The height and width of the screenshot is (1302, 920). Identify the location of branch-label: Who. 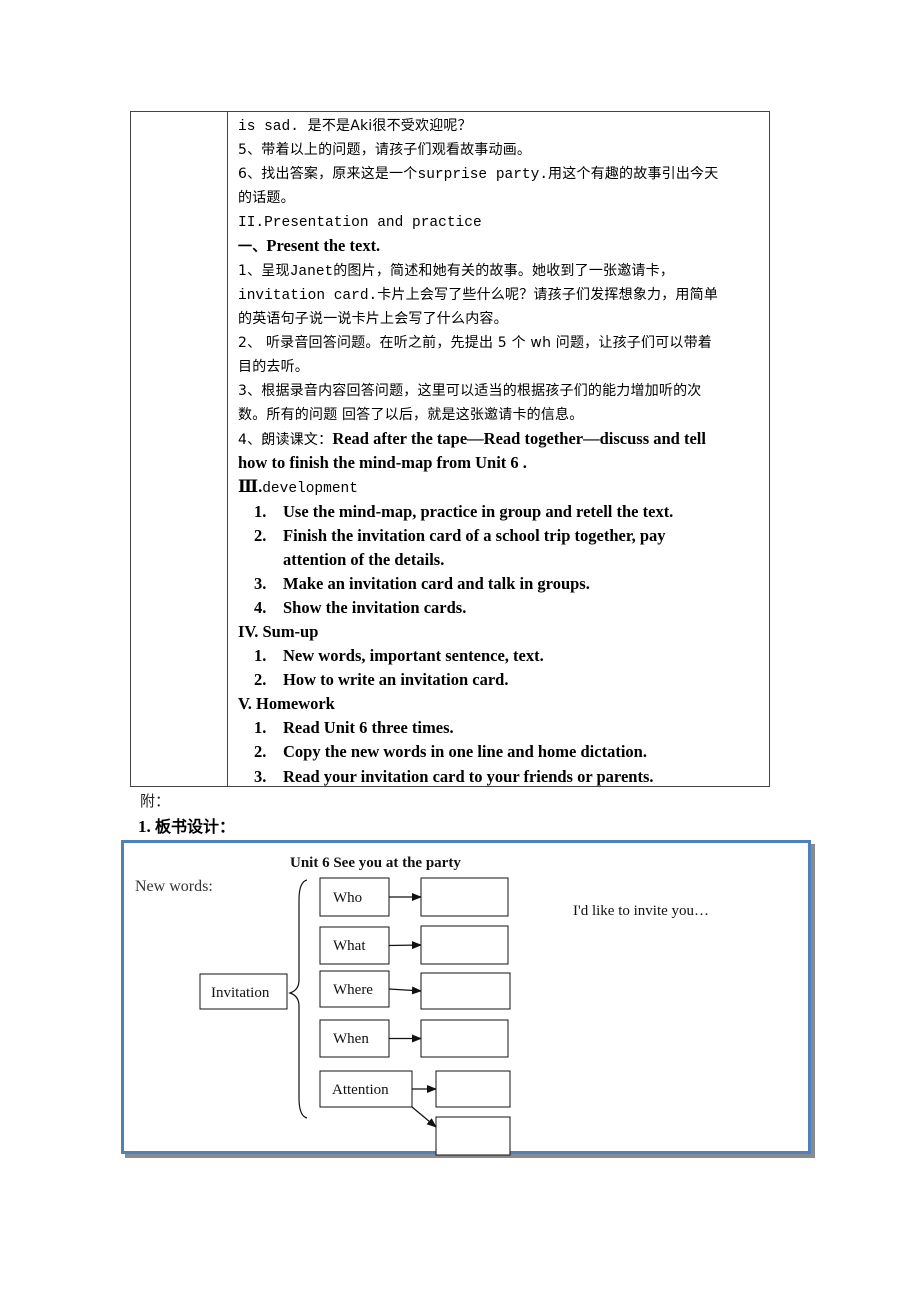
(347, 898).